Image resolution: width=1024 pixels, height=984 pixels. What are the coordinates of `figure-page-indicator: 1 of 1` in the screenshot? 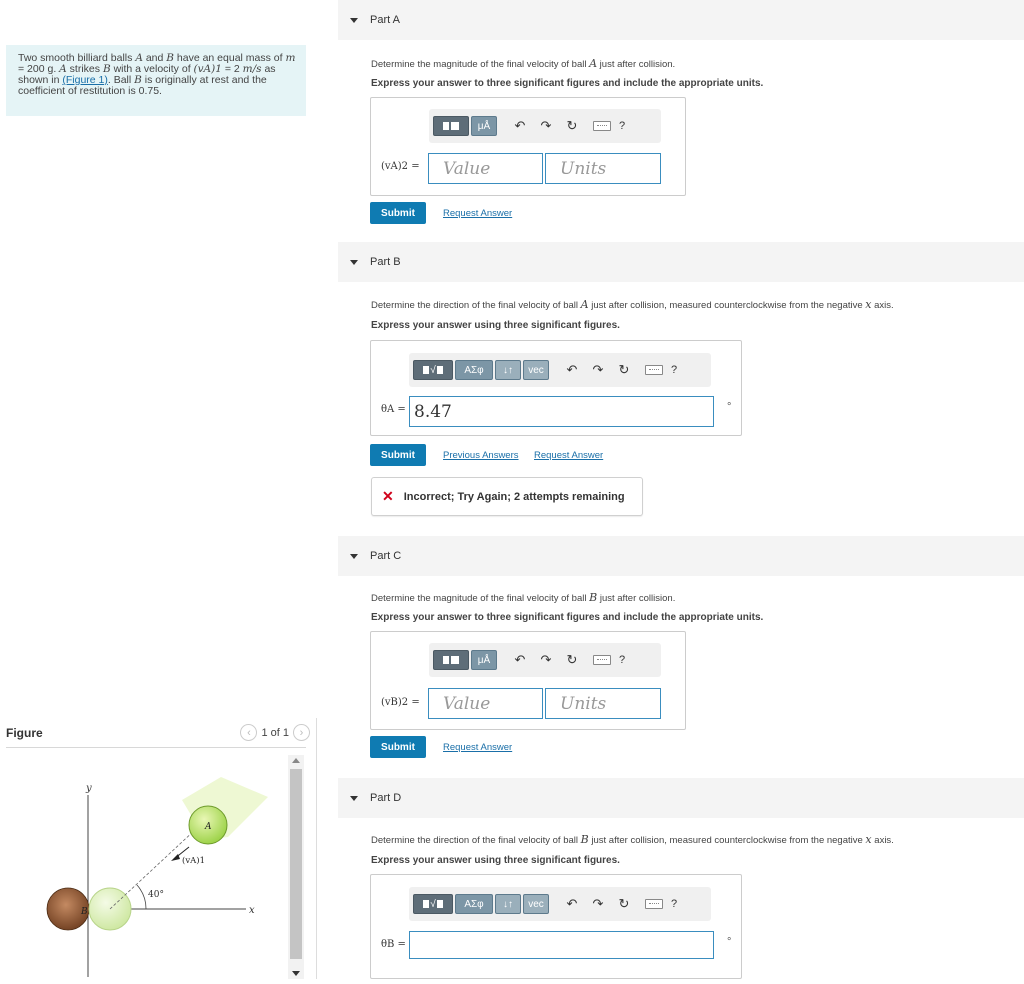 It's located at (275, 732).